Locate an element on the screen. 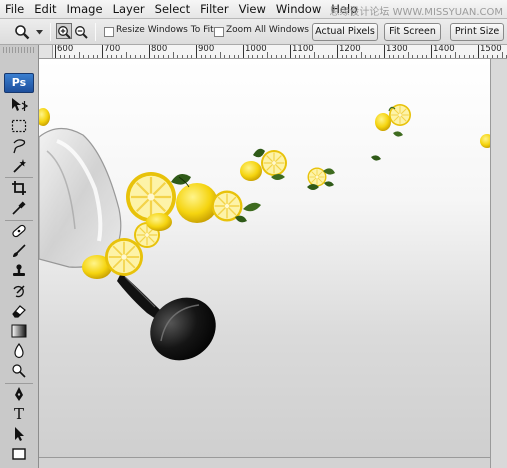  ps-logo: Ps is located at coordinates (19, 83).